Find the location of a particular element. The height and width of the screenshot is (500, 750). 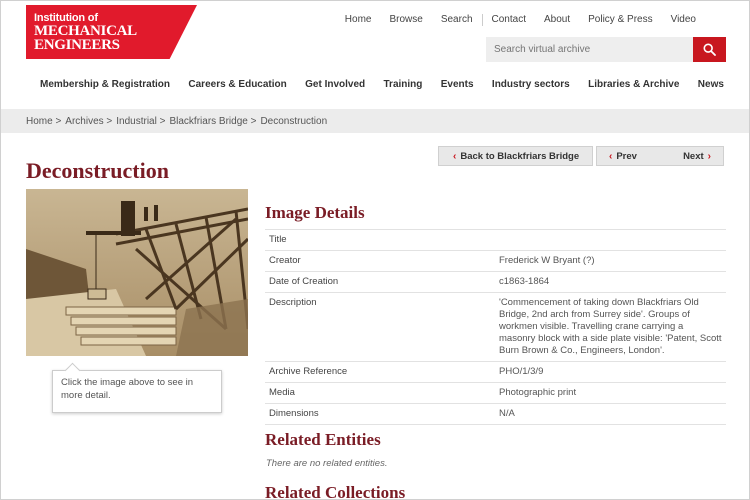

topnav-home: Home is located at coordinates (358, 20).